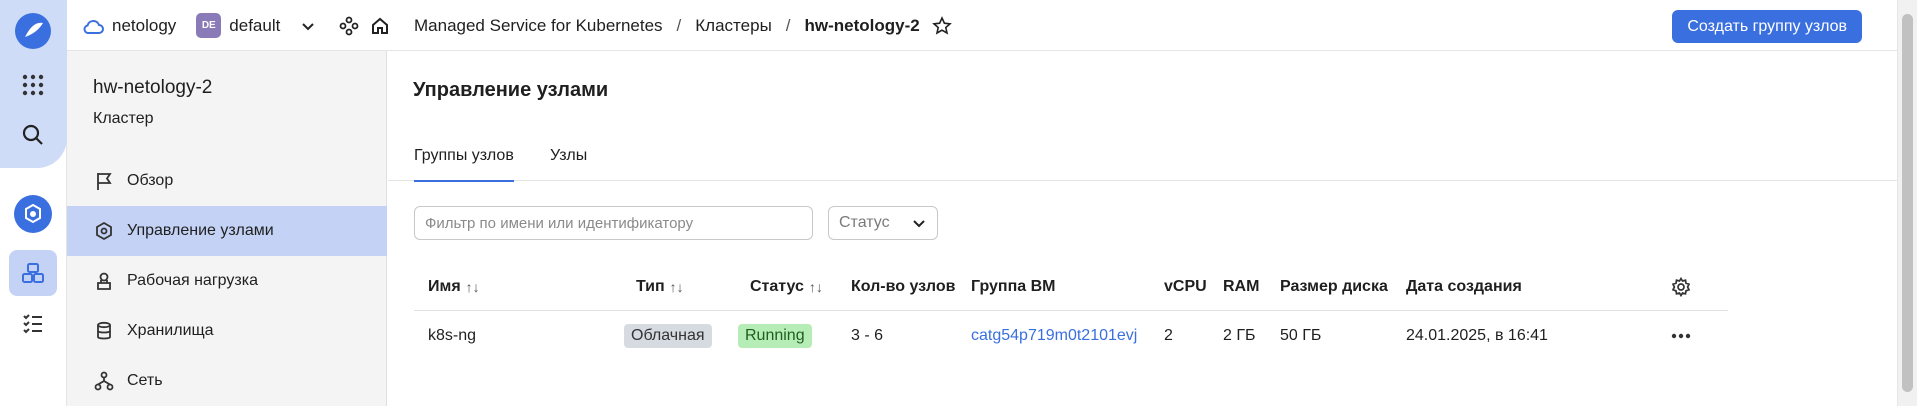 Image resolution: width=1917 pixels, height=406 pixels. I want to click on type-badge: Облачная, so click(668, 336).